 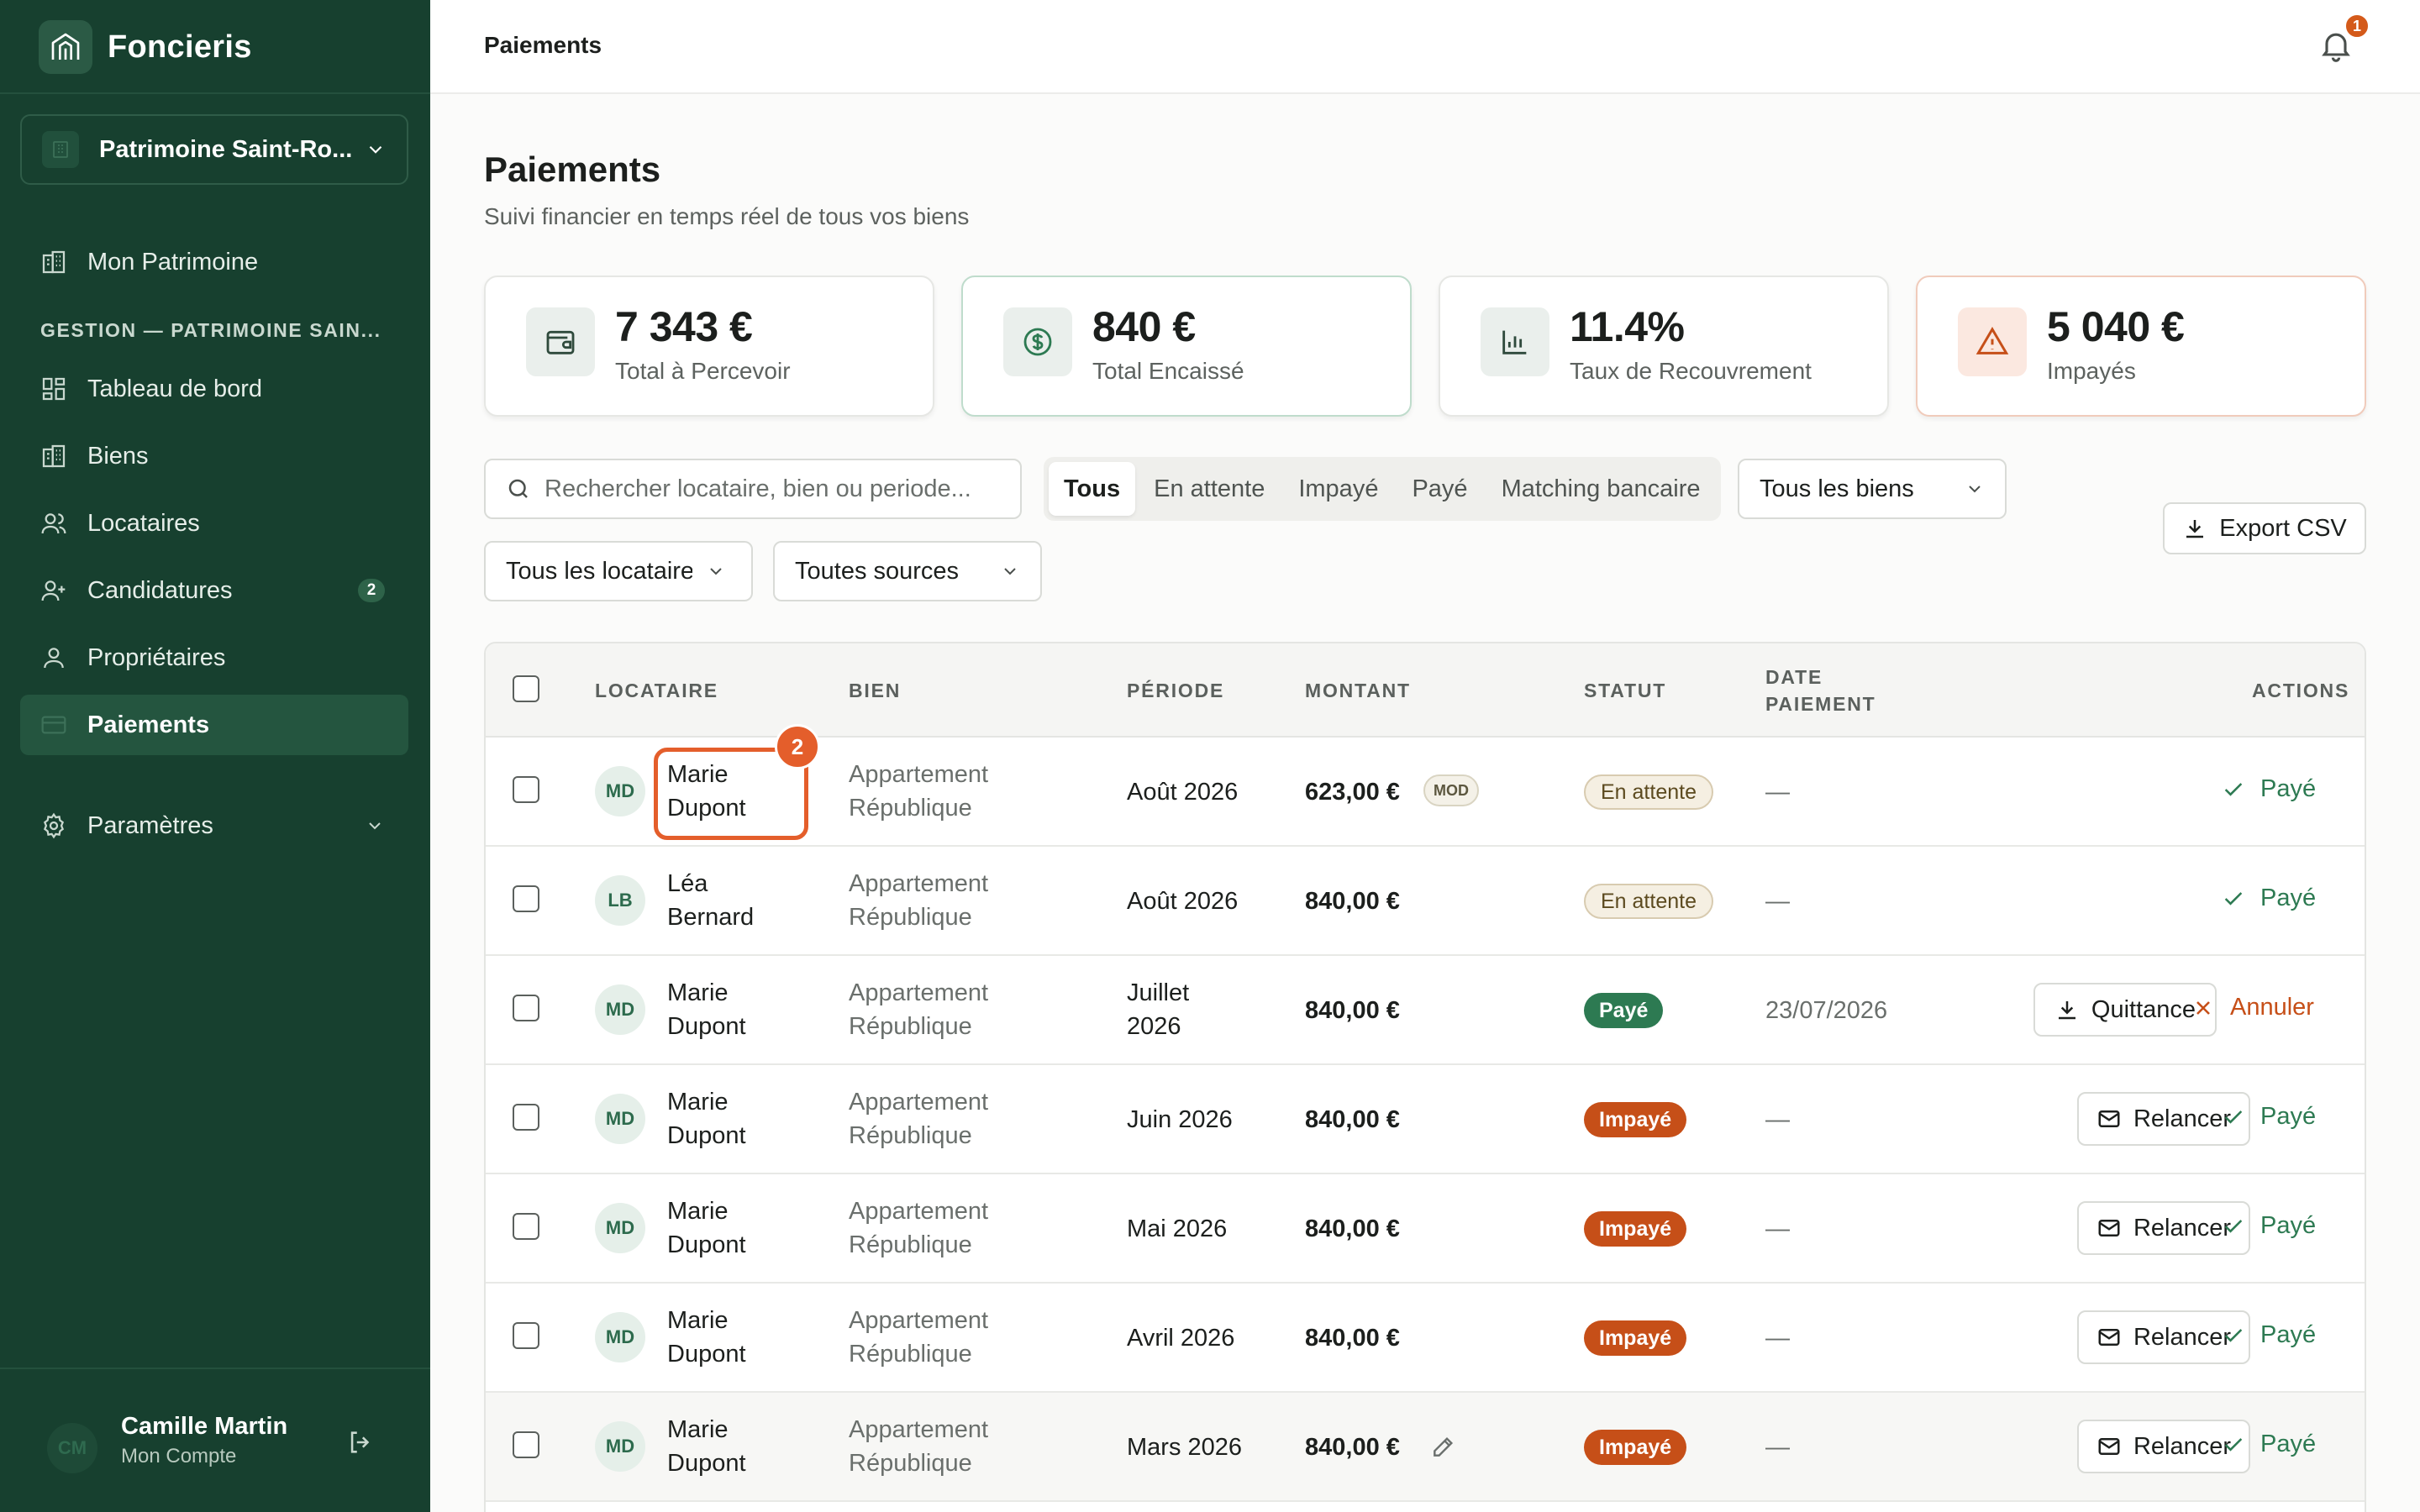 What do you see at coordinates (2144, 1009) in the screenshot?
I see `button-label: Quittance` at bounding box center [2144, 1009].